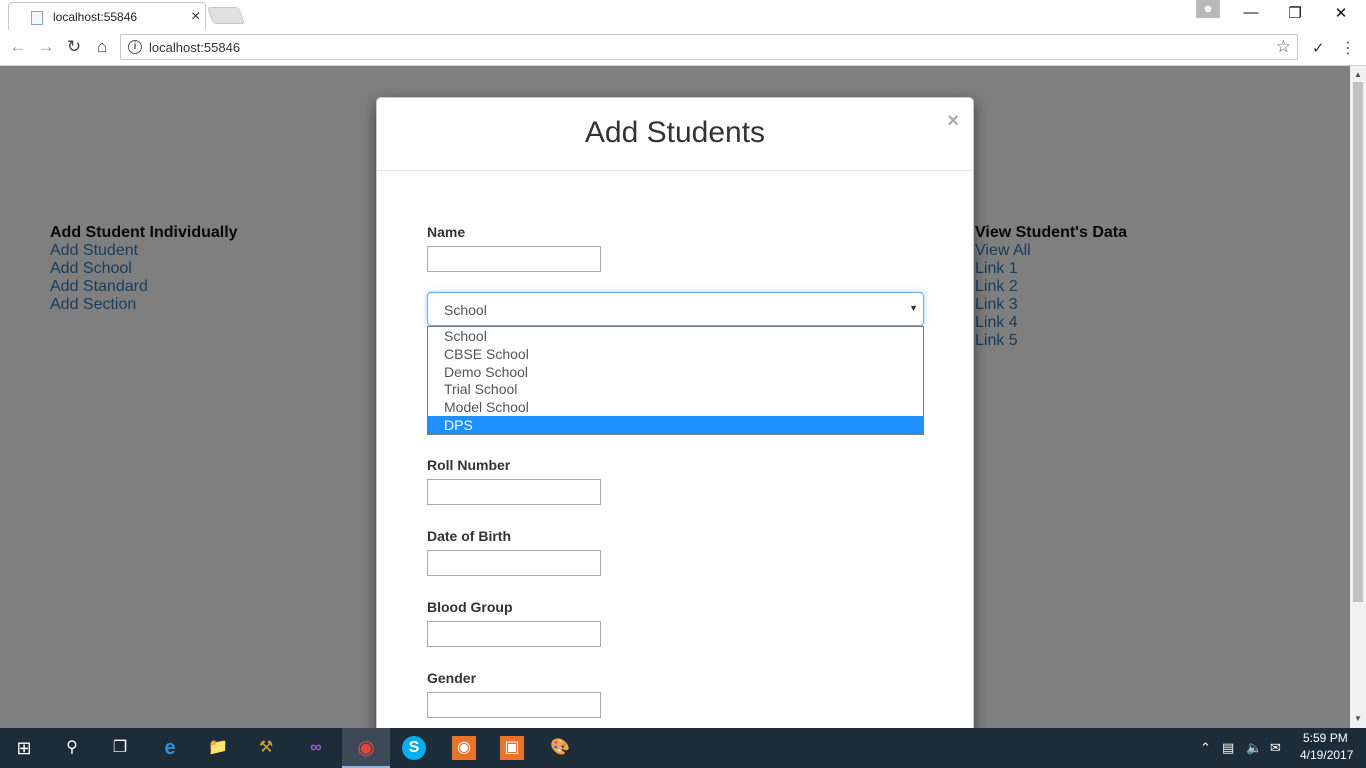 Image resolution: width=1366 pixels, height=768 pixels. I want to click on info-icon: i, so click(135, 47).